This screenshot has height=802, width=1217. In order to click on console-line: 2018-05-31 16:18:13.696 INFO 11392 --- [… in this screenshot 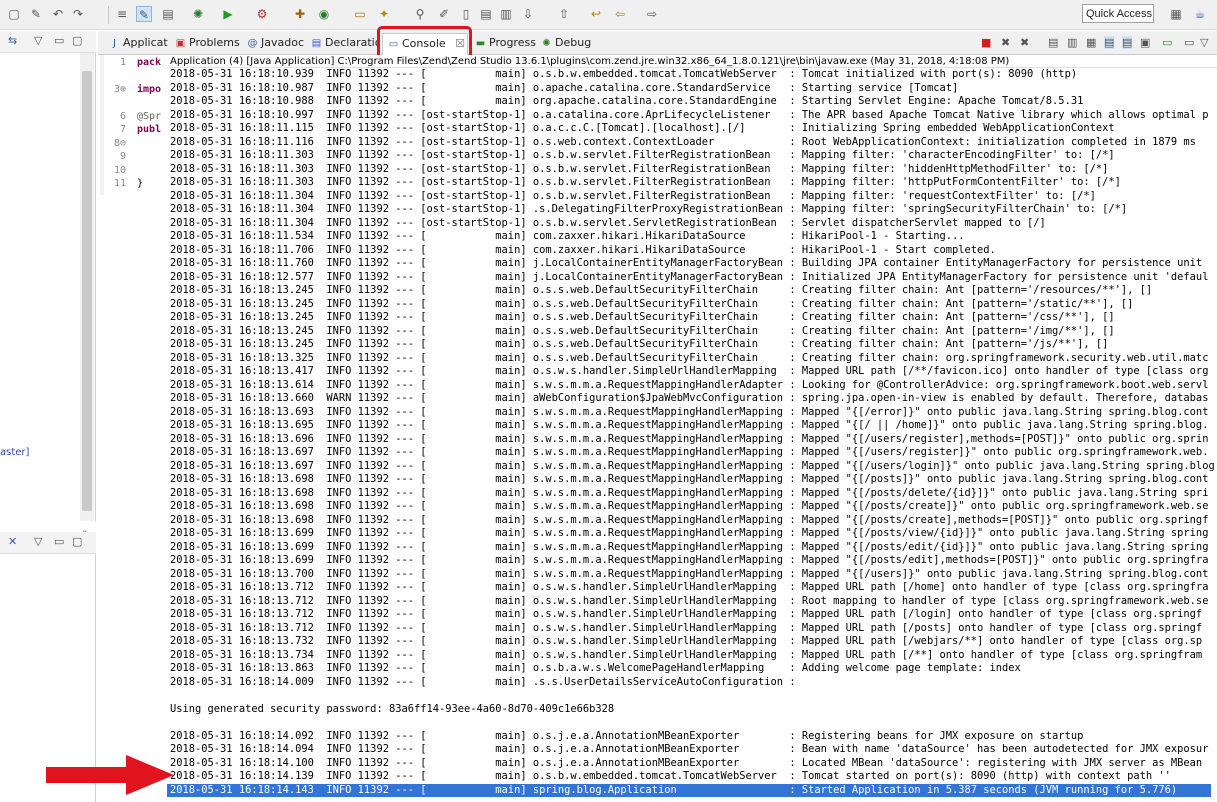, I will do `click(692, 440)`.